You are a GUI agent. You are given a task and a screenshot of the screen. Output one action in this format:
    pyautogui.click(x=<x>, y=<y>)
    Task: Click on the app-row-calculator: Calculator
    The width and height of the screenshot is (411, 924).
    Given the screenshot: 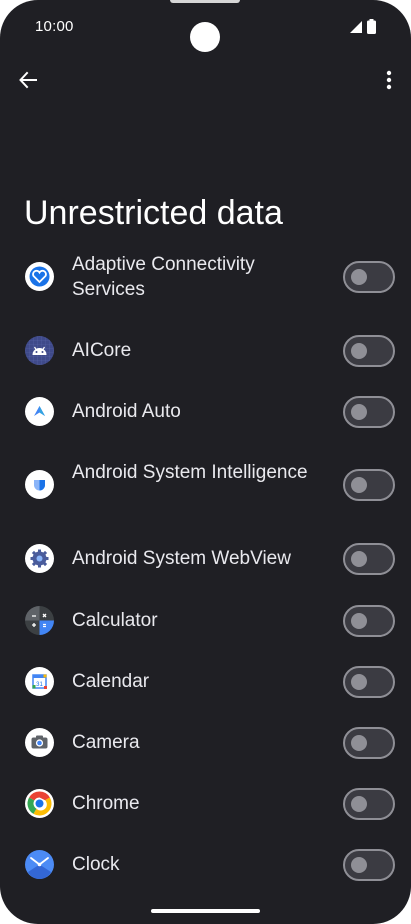 What is the action you would take?
    pyautogui.click(x=205, y=621)
    